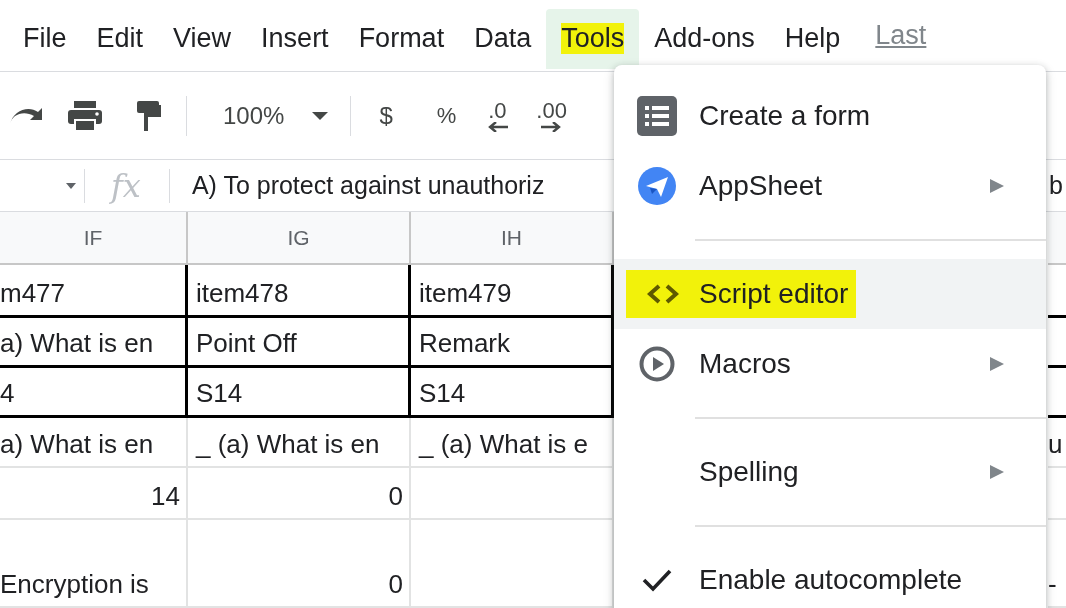 The width and height of the screenshot is (1066, 608). What do you see at coordinates (368, 185) in the screenshot?
I see `formula-input: A) To protect against unauthoriz` at bounding box center [368, 185].